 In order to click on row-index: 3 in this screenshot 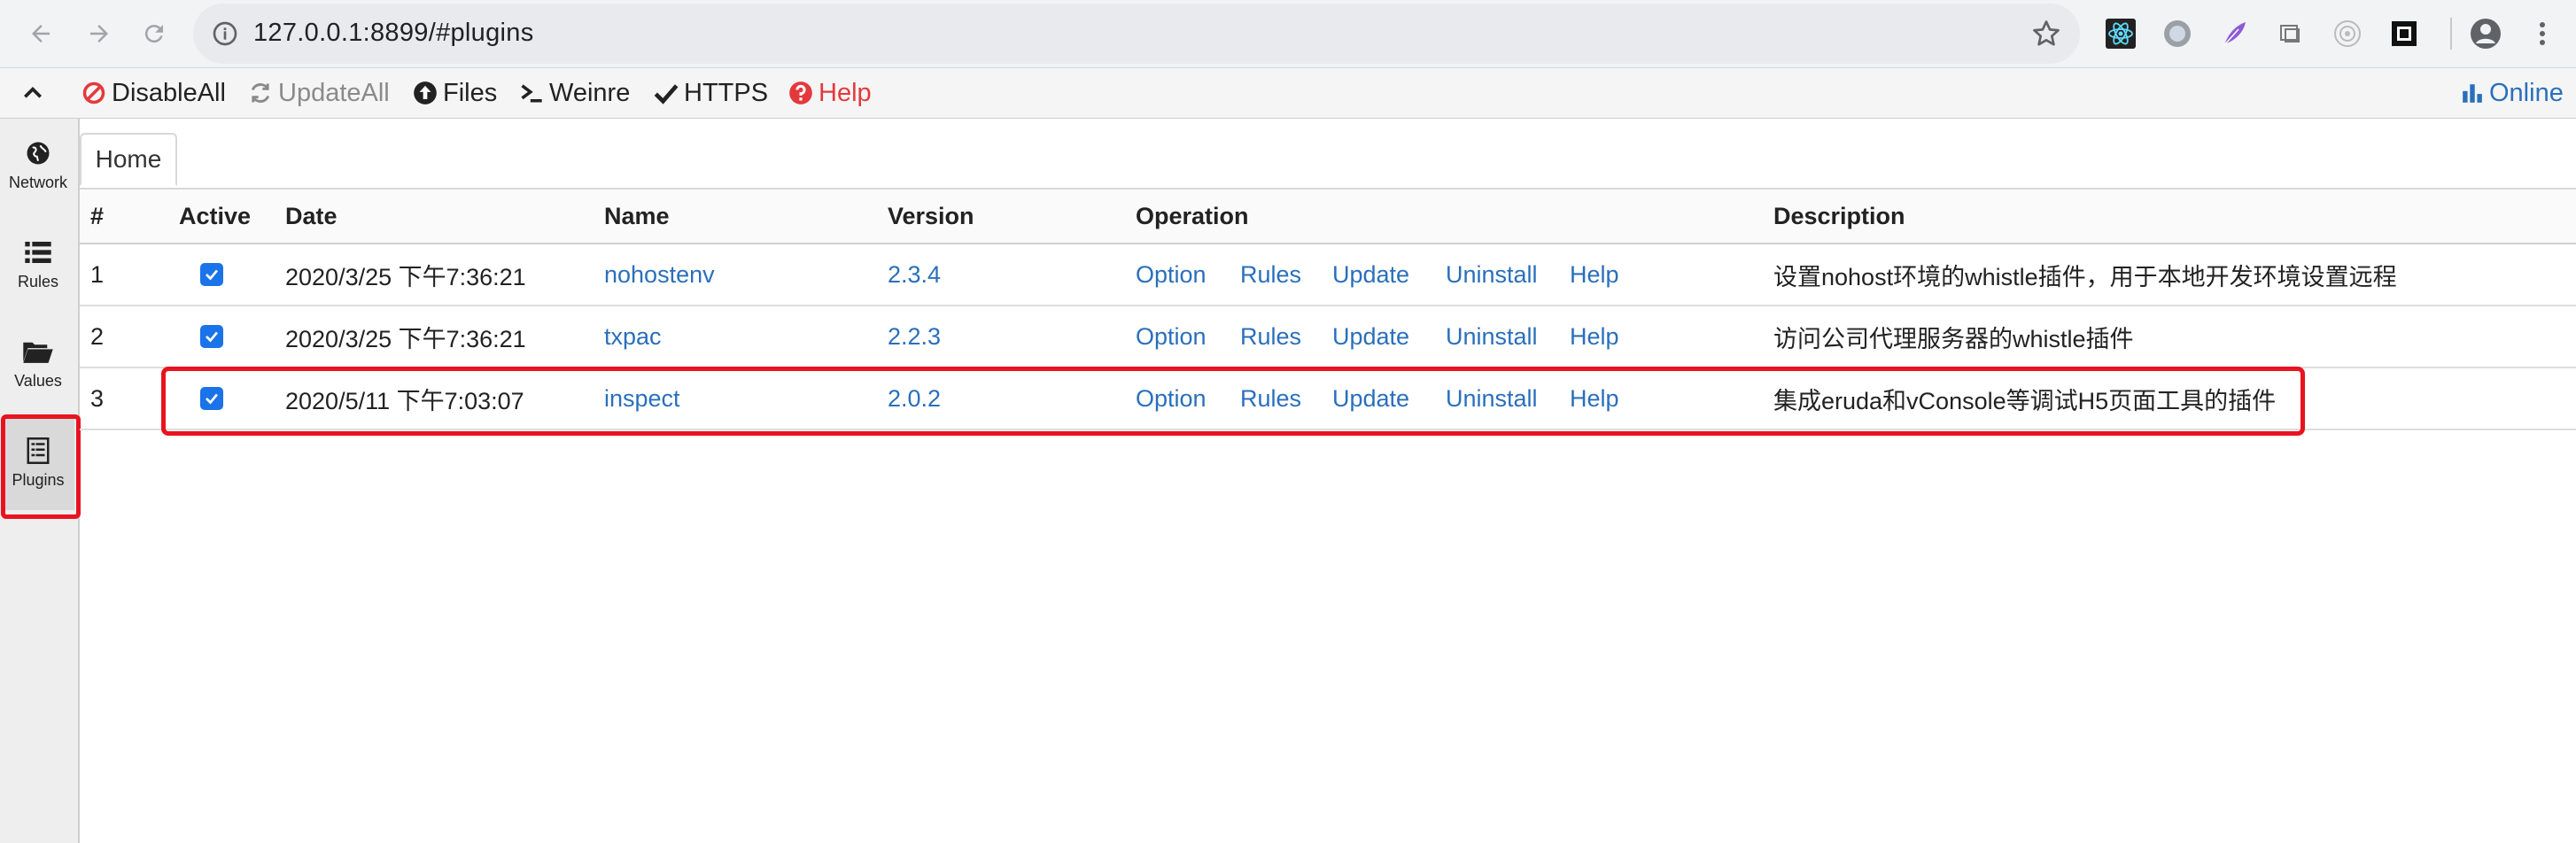, I will do `click(97, 398)`.